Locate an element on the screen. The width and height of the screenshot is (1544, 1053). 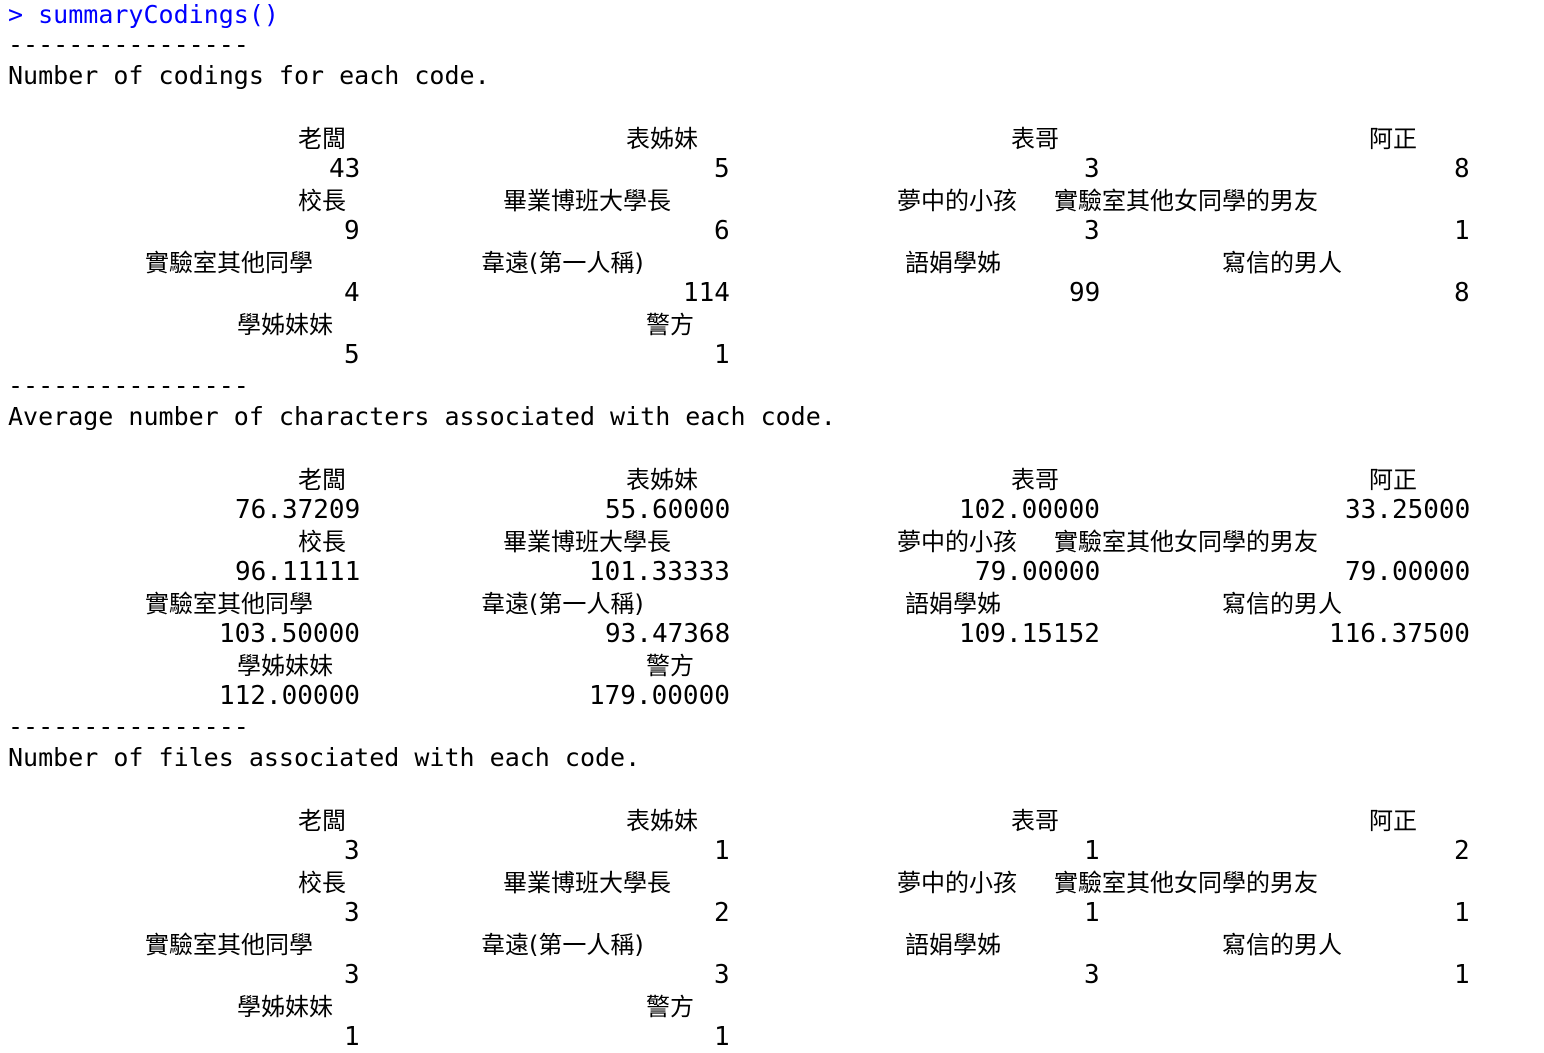
command-text: summaryCodings() is located at coordinates (158, 14).